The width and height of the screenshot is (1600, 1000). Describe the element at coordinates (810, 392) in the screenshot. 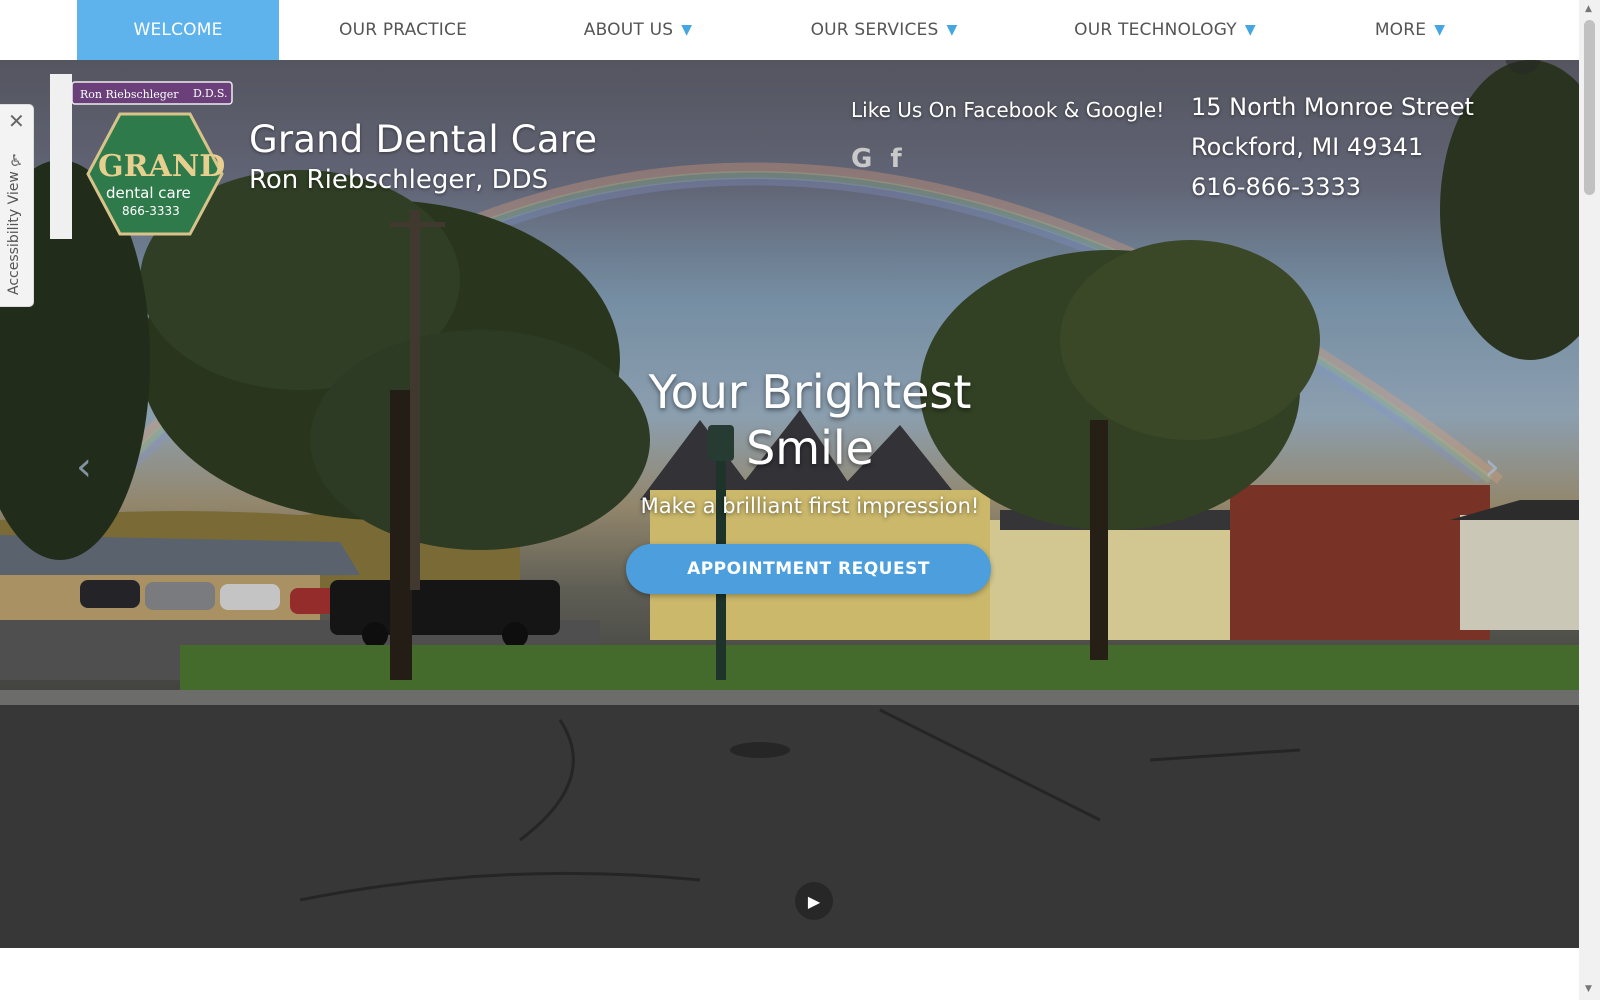

I see `hero-headline-line1: Your Brightest` at that location.